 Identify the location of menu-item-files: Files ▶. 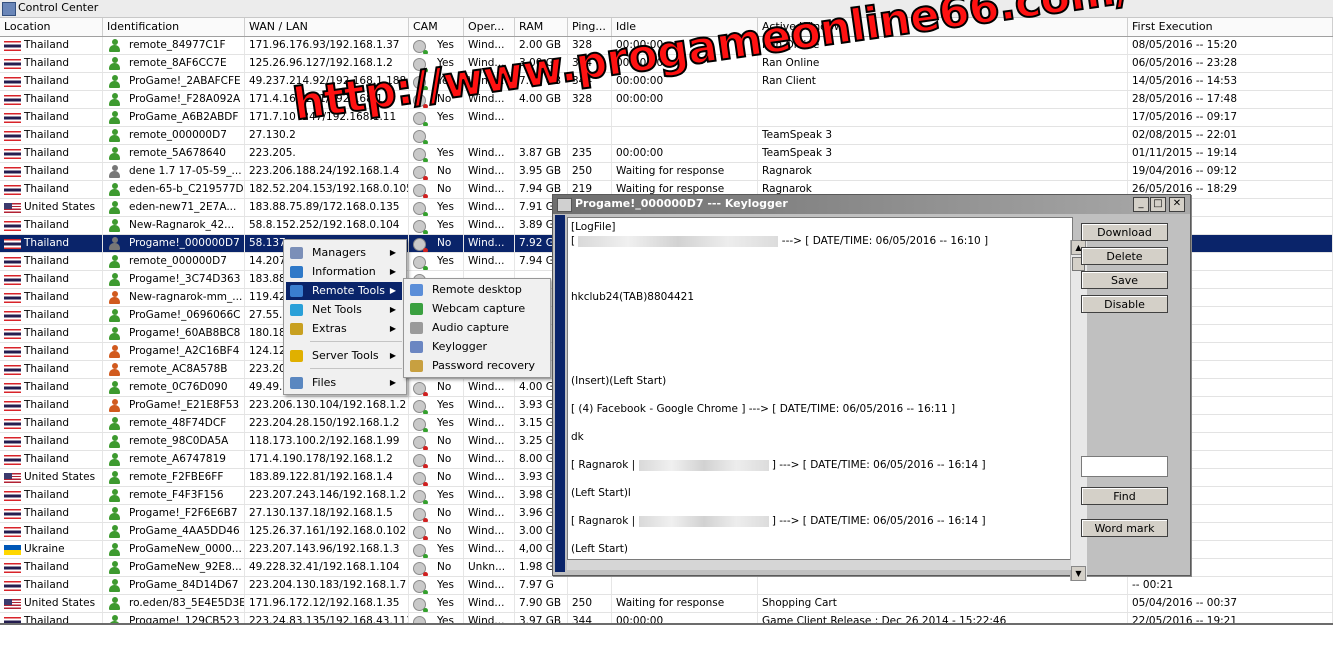
(344, 383).